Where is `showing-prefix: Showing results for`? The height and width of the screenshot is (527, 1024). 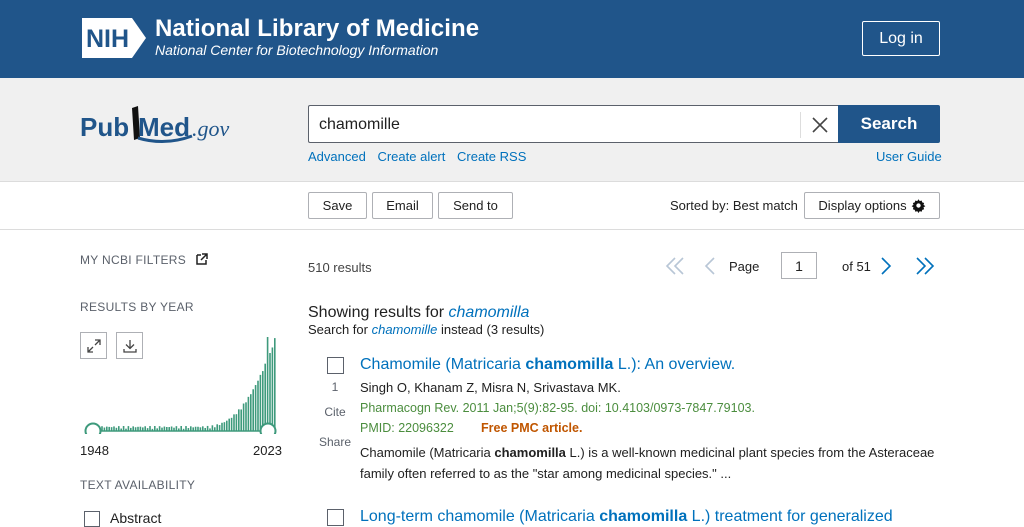
showing-prefix: Showing results for is located at coordinates (378, 312).